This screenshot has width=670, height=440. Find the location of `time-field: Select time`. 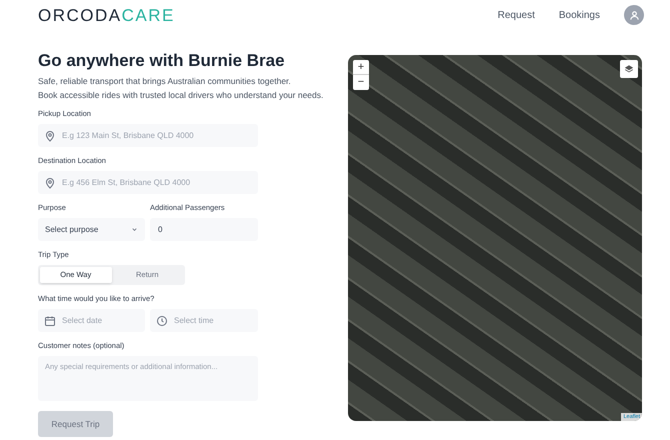

time-field: Select time is located at coordinates (204, 320).